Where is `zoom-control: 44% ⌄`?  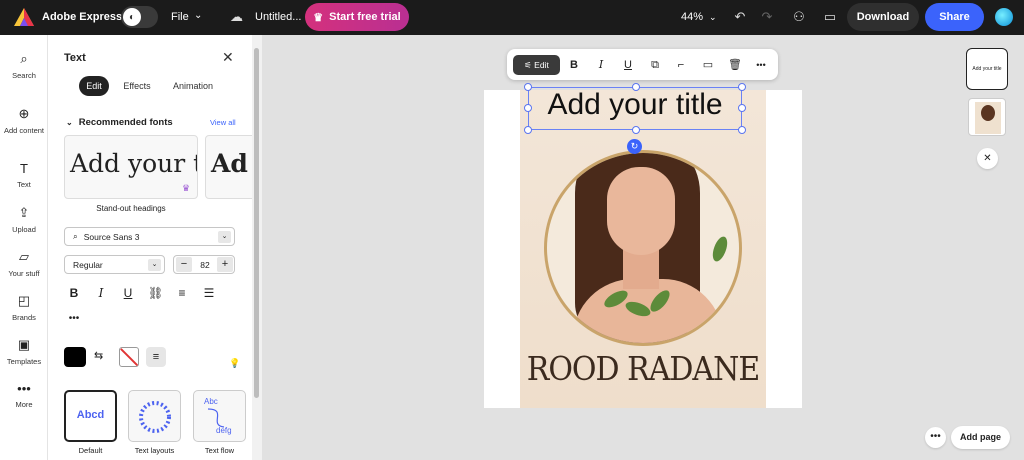
zoom-control: 44% ⌄ is located at coordinates (699, 17).